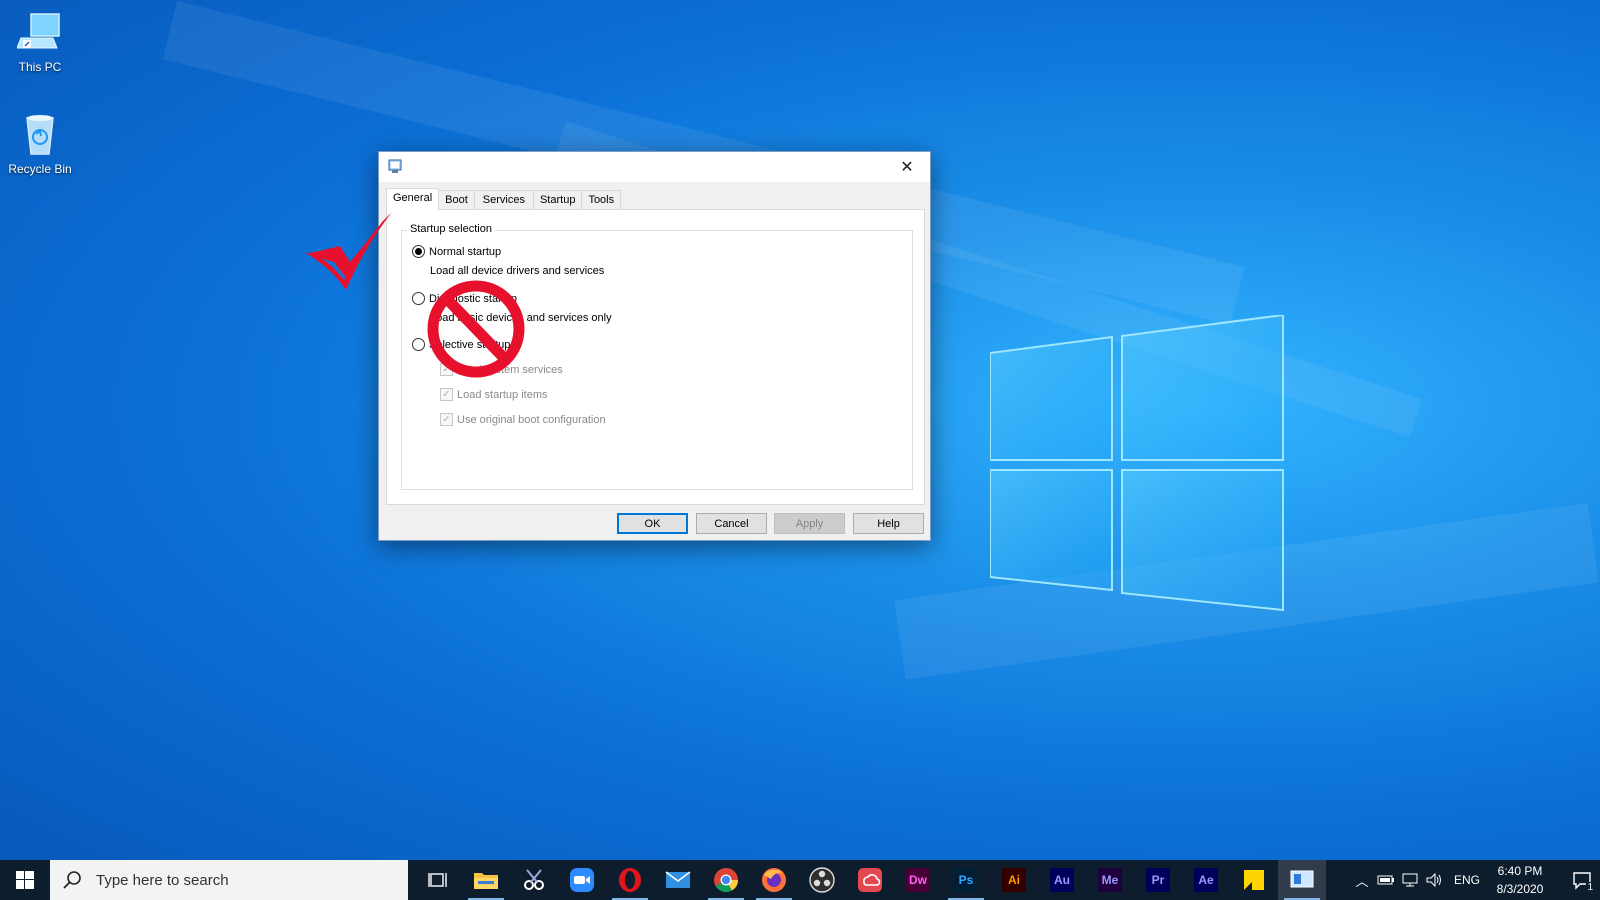 Image resolution: width=1600 pixels, height=900 pixels. What do you see at coordinates (1434, 880) in the screenshot?
I see `volume-tray-button` at bounding box center [1434, 880].